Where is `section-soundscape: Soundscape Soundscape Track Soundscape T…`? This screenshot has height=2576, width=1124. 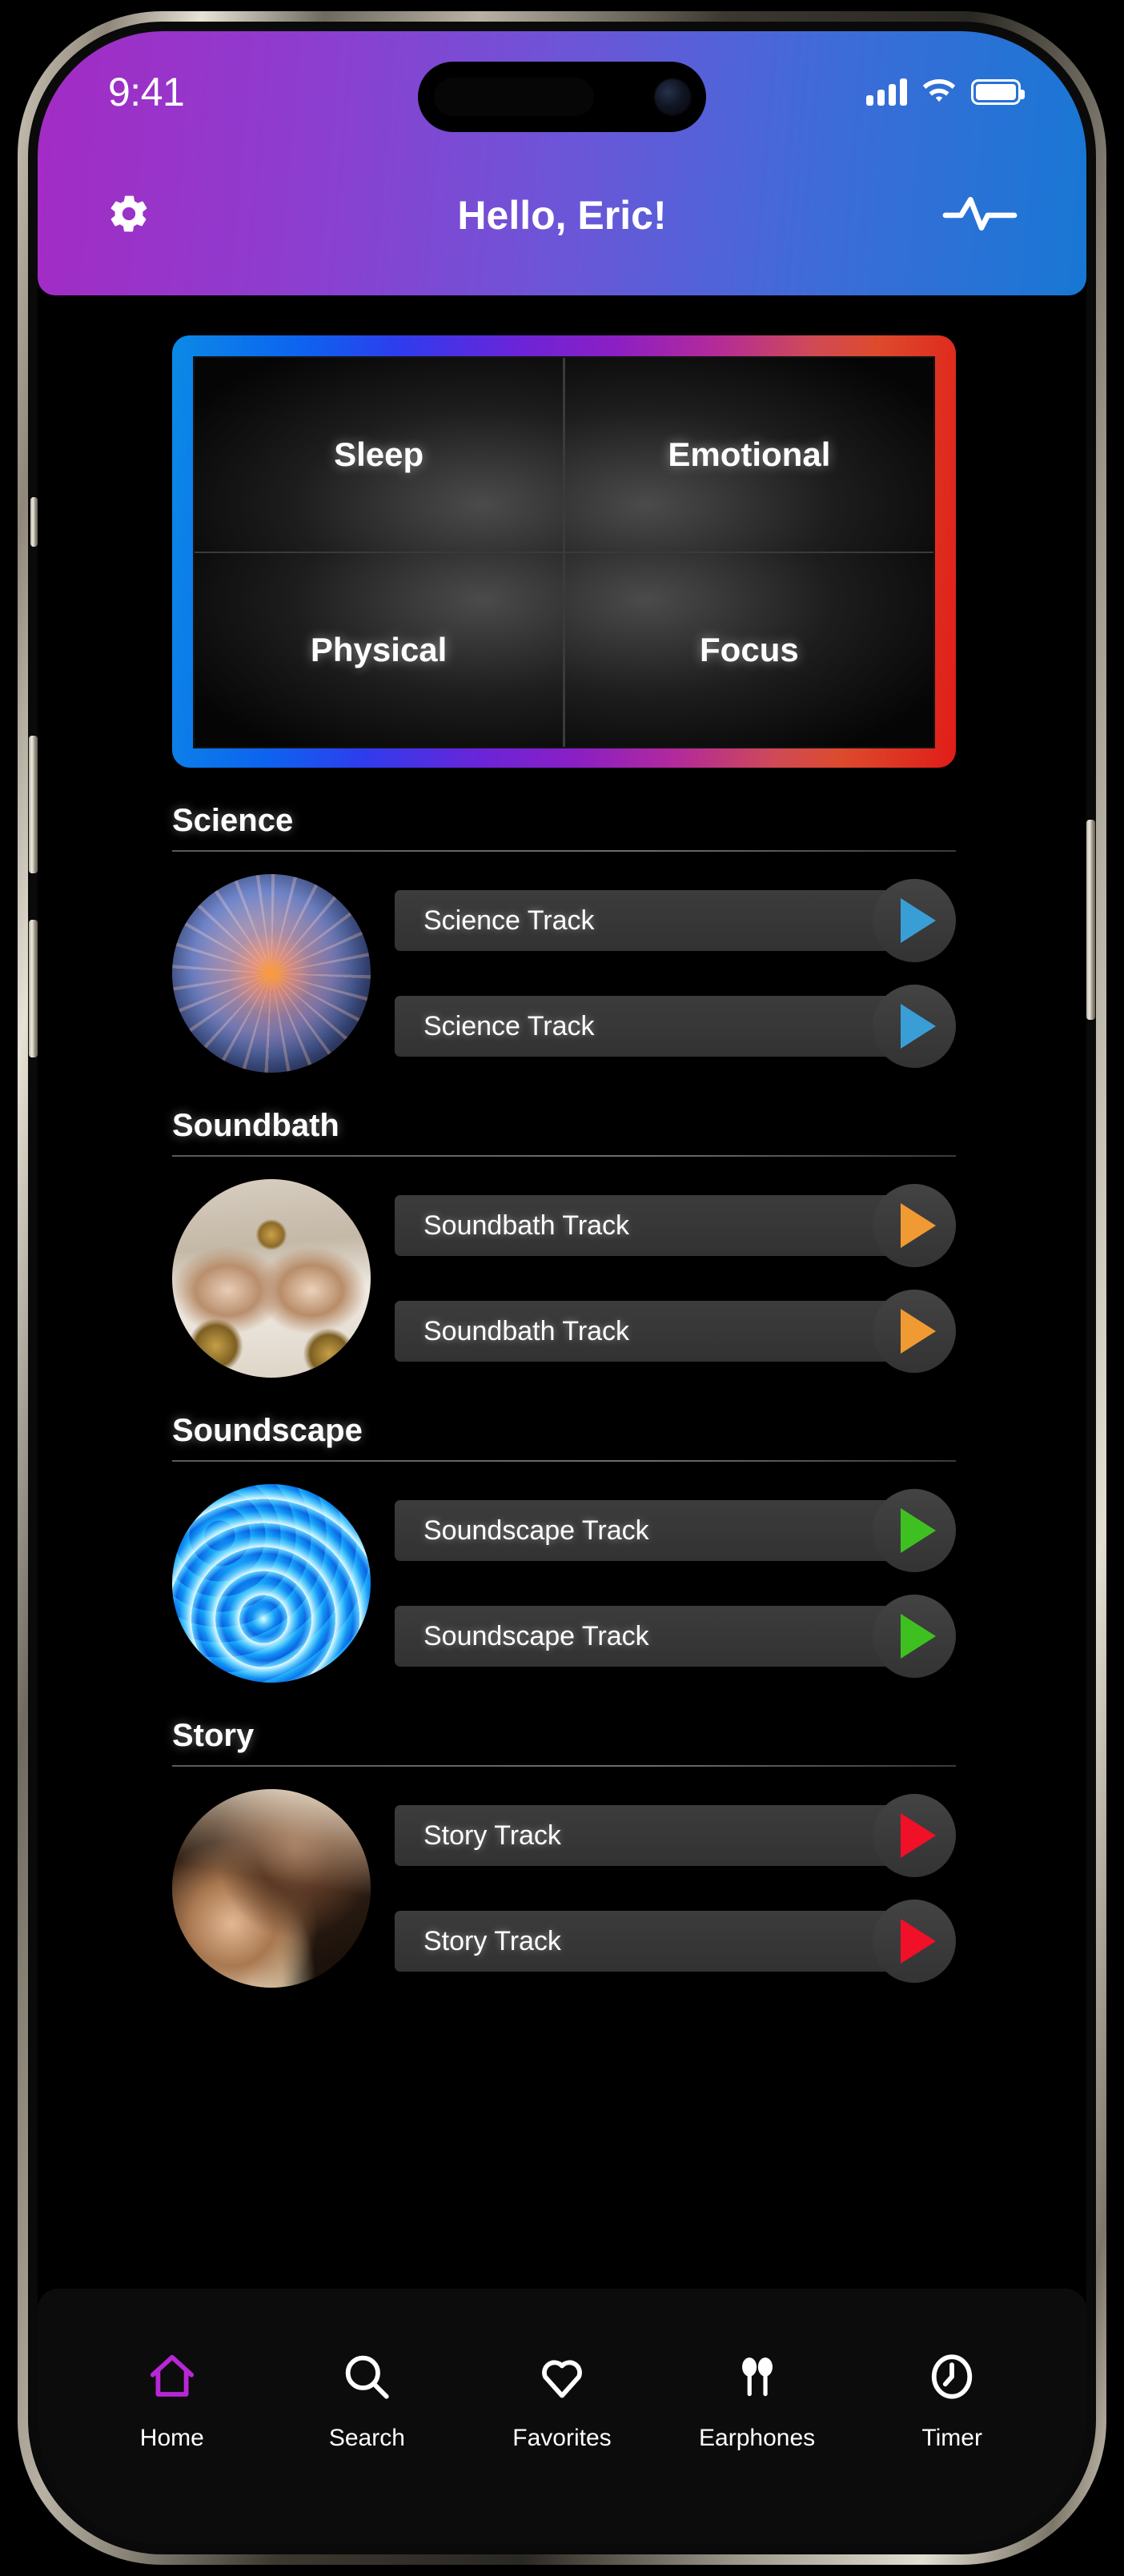
section-soundscape: Soundscape Soundscape Track Soundscape T… is located at coordinates (562, 1548).